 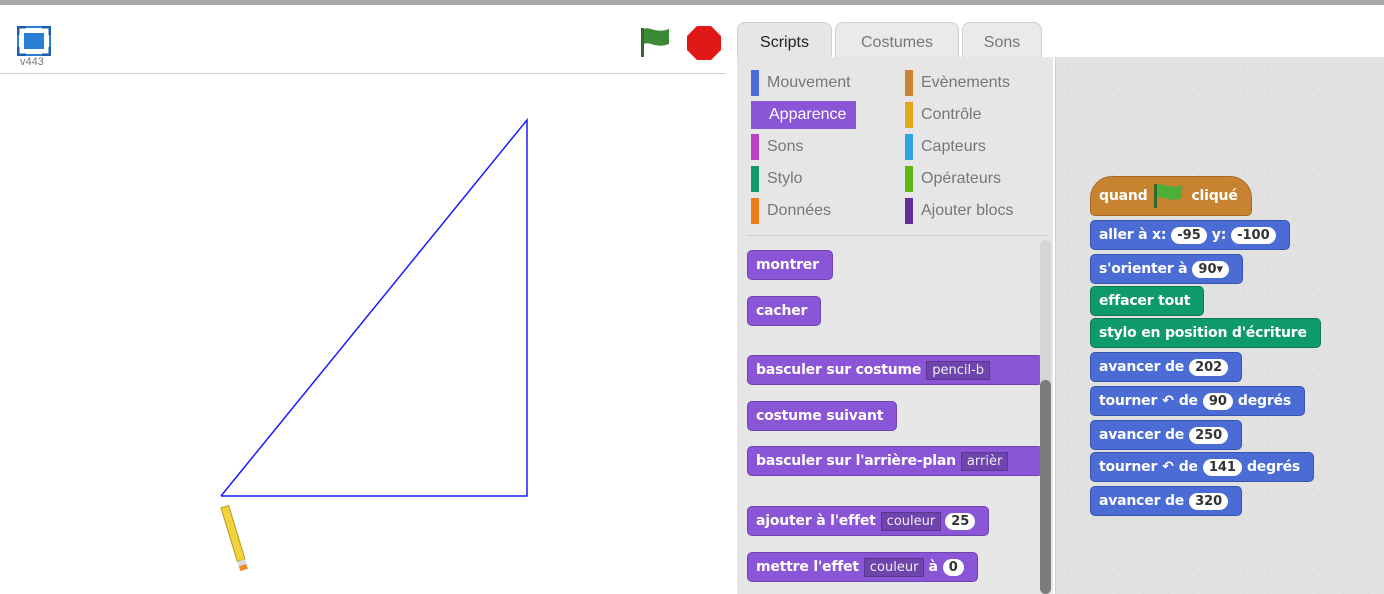 I want to click on block-next-costume: costume suivant, so click(x=822, y=416).